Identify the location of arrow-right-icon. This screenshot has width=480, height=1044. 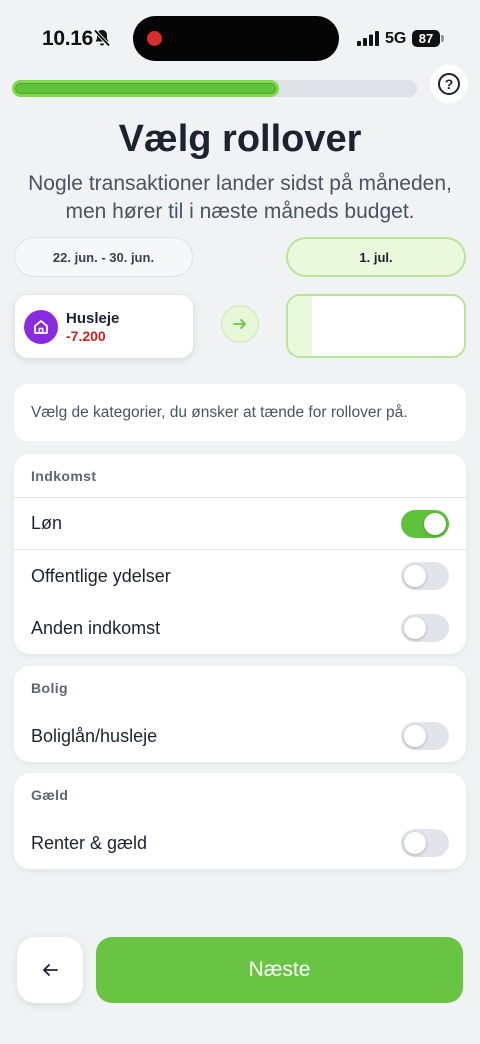
(240, 324).